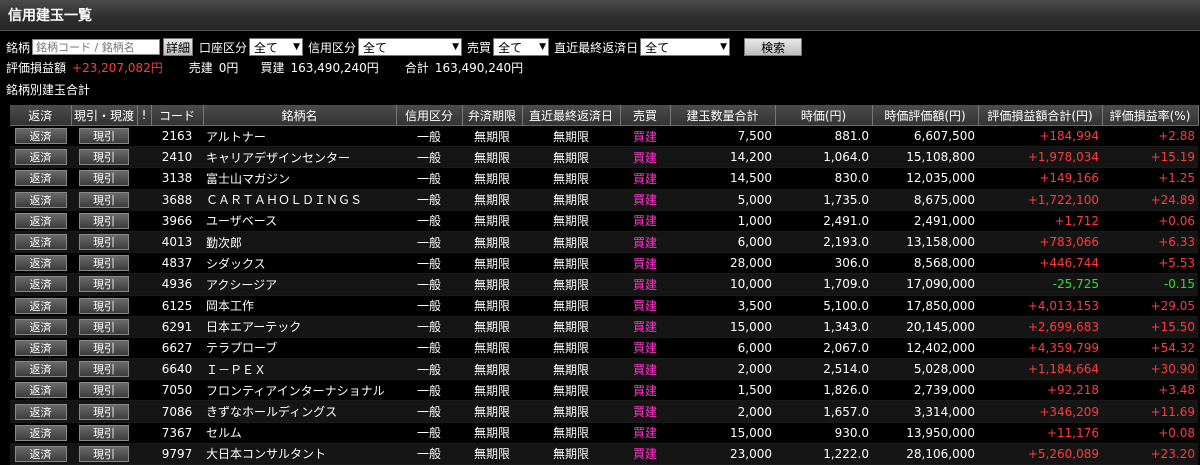 This screenshot has height=465, width=1200. I want to click on col-qty: 建玉数量合計, so click(723, 115).